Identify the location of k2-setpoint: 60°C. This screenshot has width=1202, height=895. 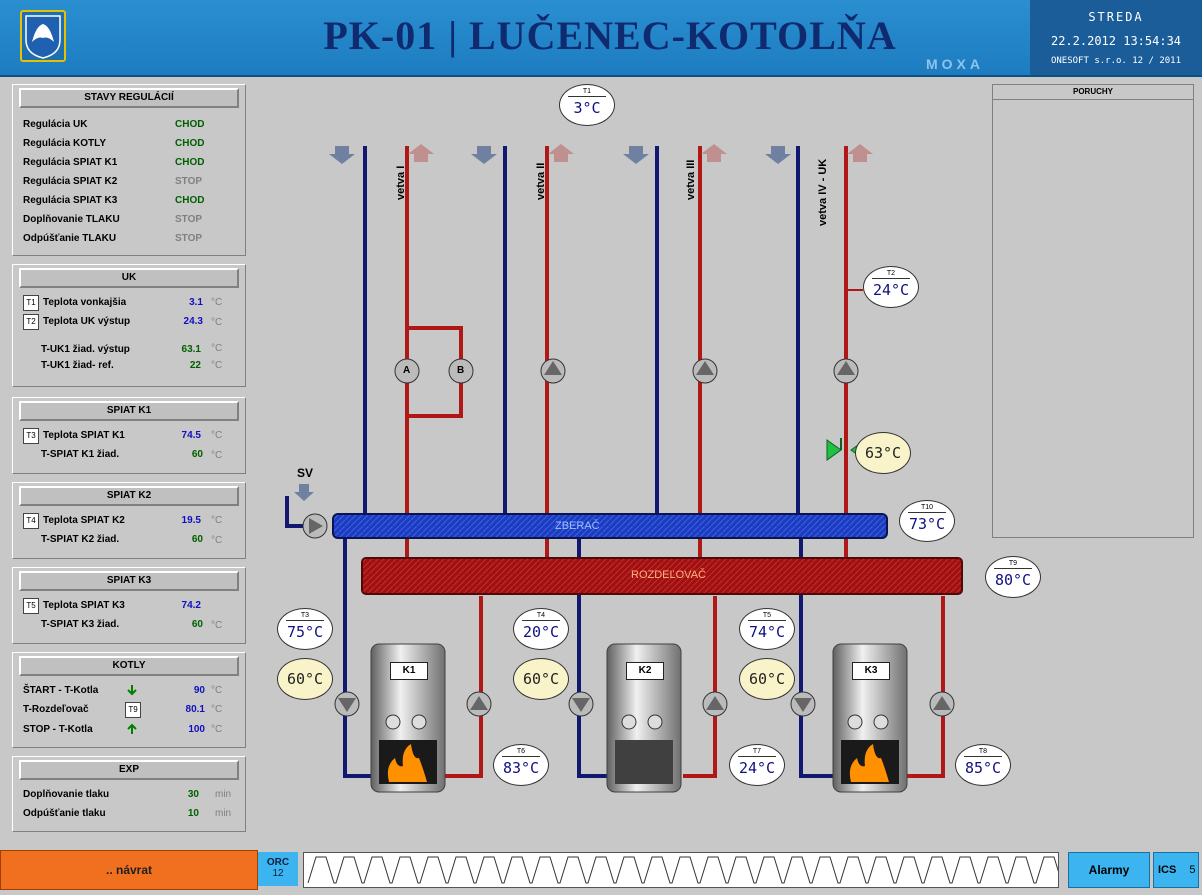
(541, 679).